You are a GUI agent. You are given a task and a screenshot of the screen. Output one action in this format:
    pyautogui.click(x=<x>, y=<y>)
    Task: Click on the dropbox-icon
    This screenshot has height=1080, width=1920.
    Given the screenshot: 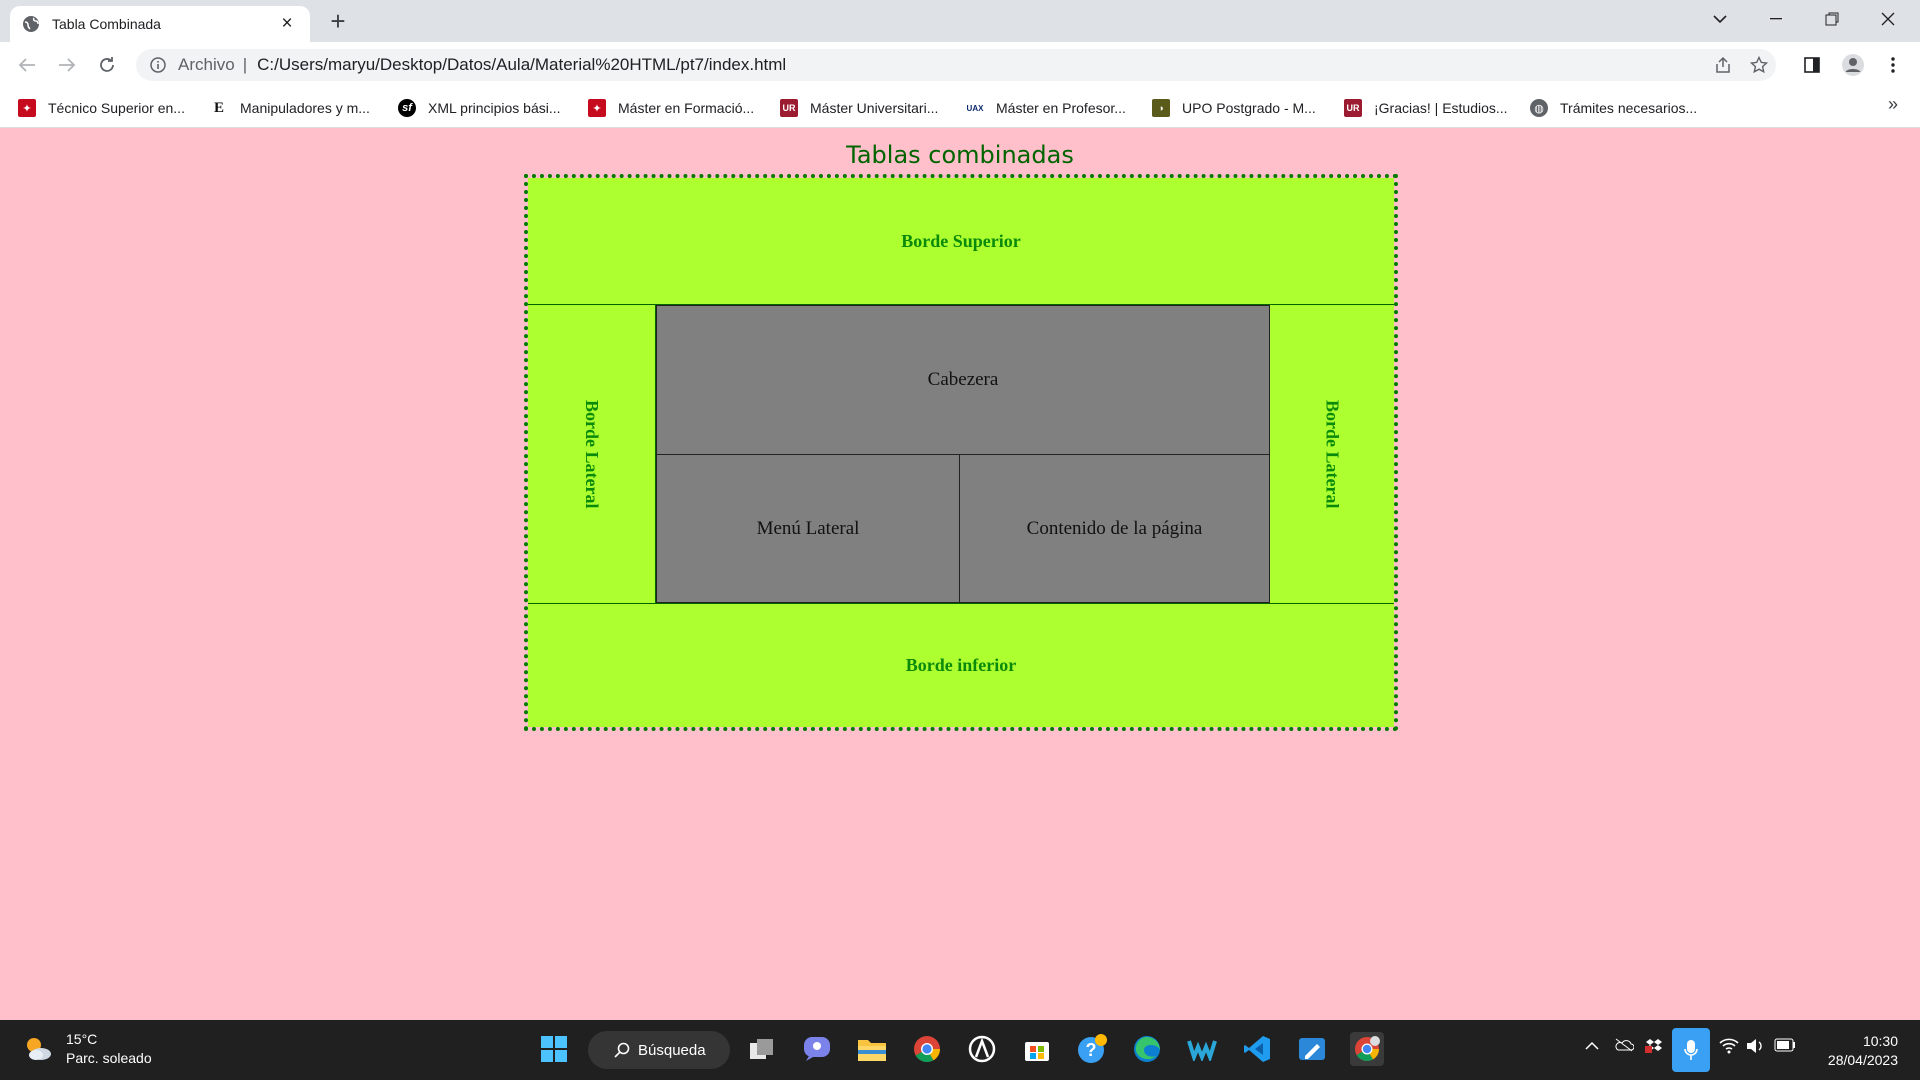 What is the action you would take?
    pyautogui.click(x=1654, y=1047)
    